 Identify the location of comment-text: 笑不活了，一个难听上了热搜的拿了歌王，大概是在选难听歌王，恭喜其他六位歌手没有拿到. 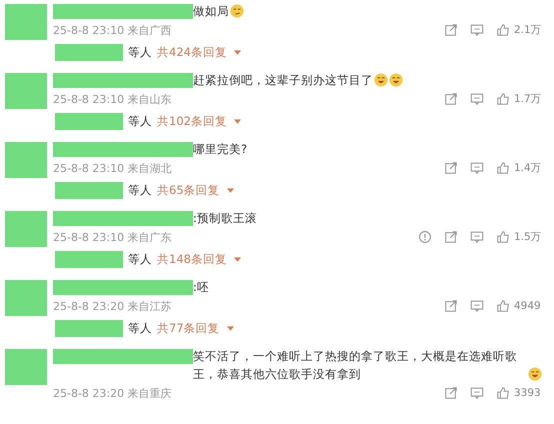
(355, 365).